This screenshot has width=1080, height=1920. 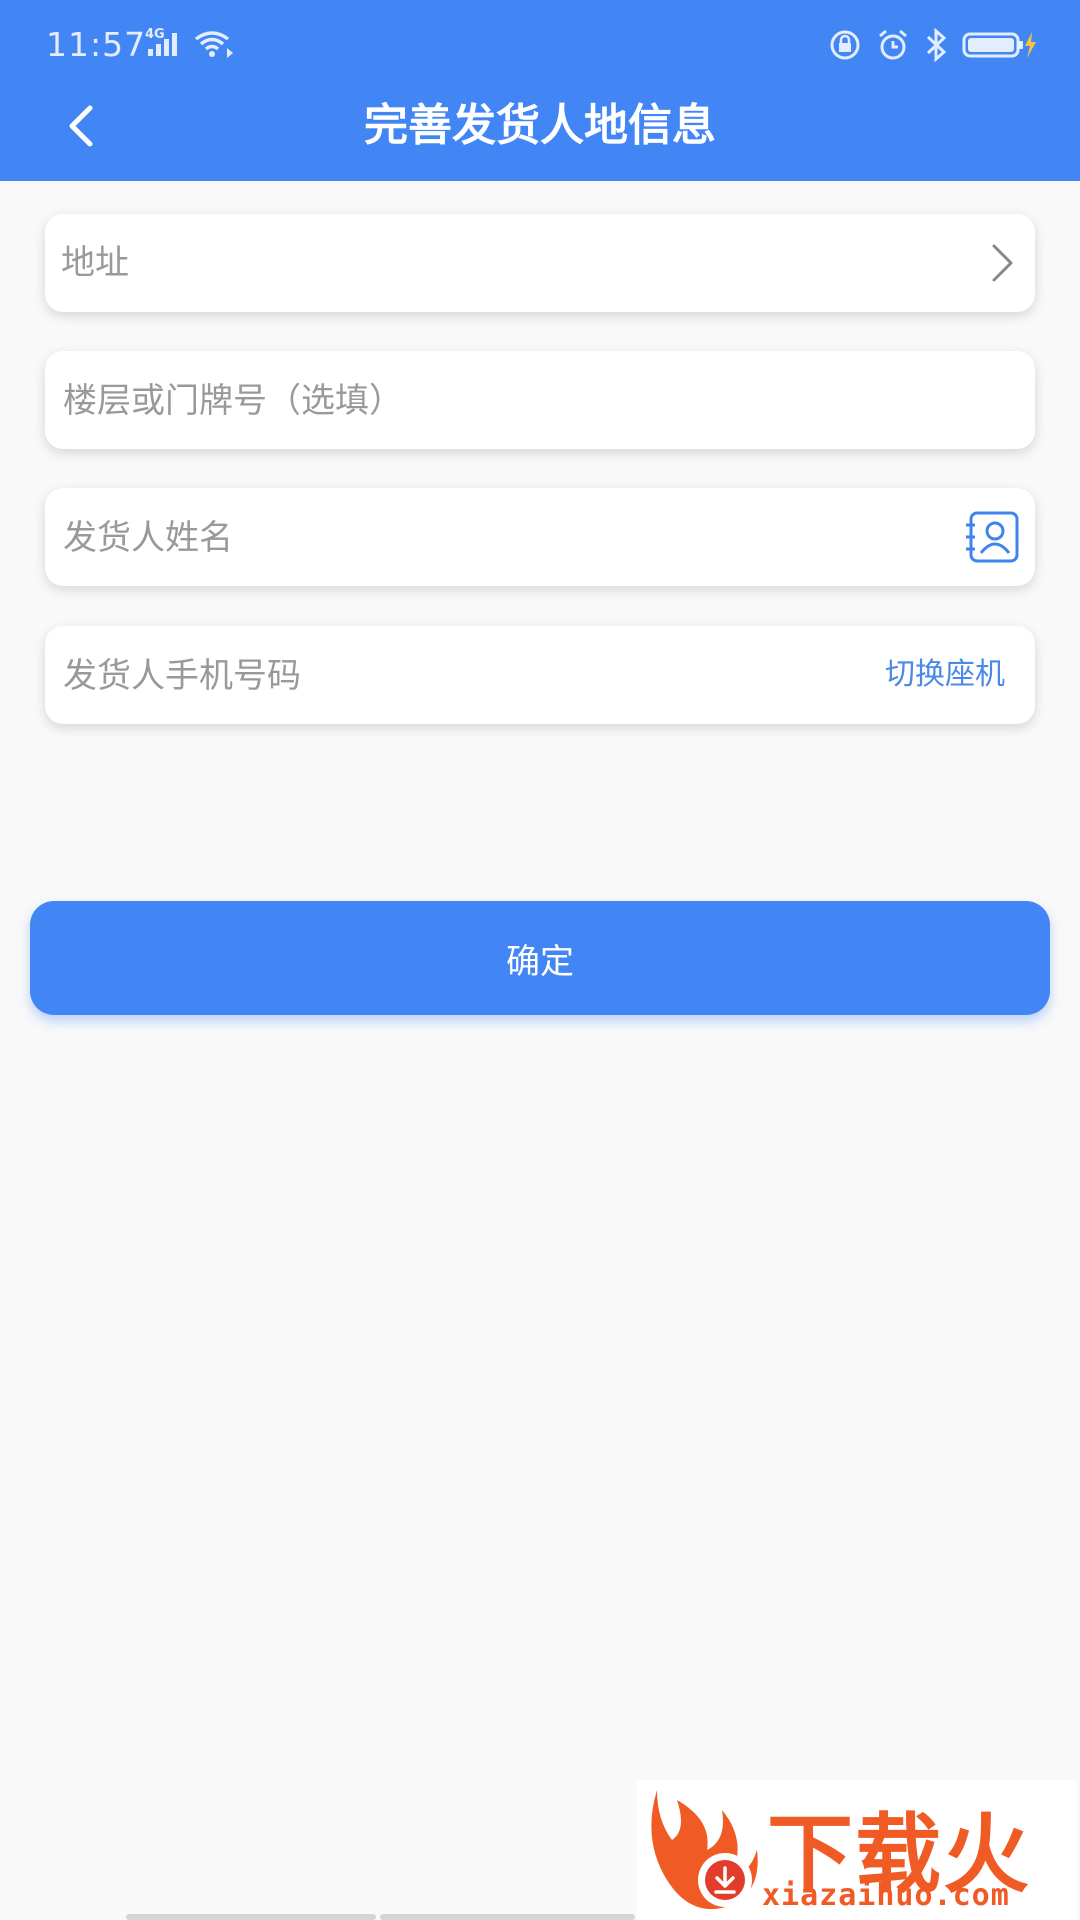 I want to click on battery-charging-icon, so click(x=1000, y=45).